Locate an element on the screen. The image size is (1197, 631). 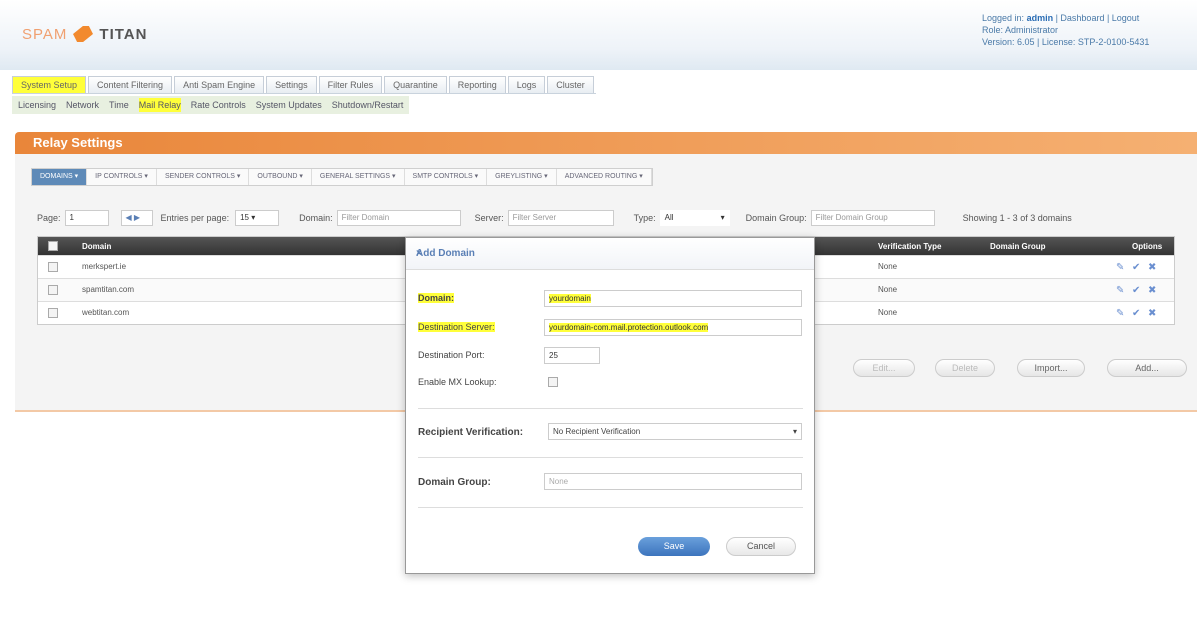
recipient-verification-value: No Recipient Verification is located at coordinates (597, 431).